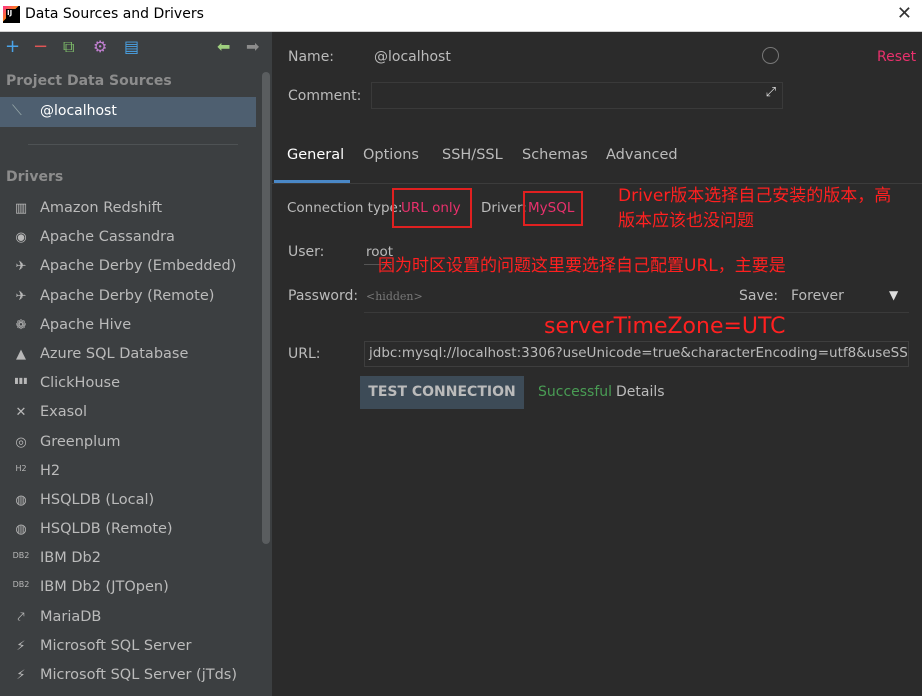 This screenshot has width=922, height=696. Describe the element at coordinates (128, 384) in the screenshot. I see `driver-item: ▮▮▮ ClickHouse` at that location.